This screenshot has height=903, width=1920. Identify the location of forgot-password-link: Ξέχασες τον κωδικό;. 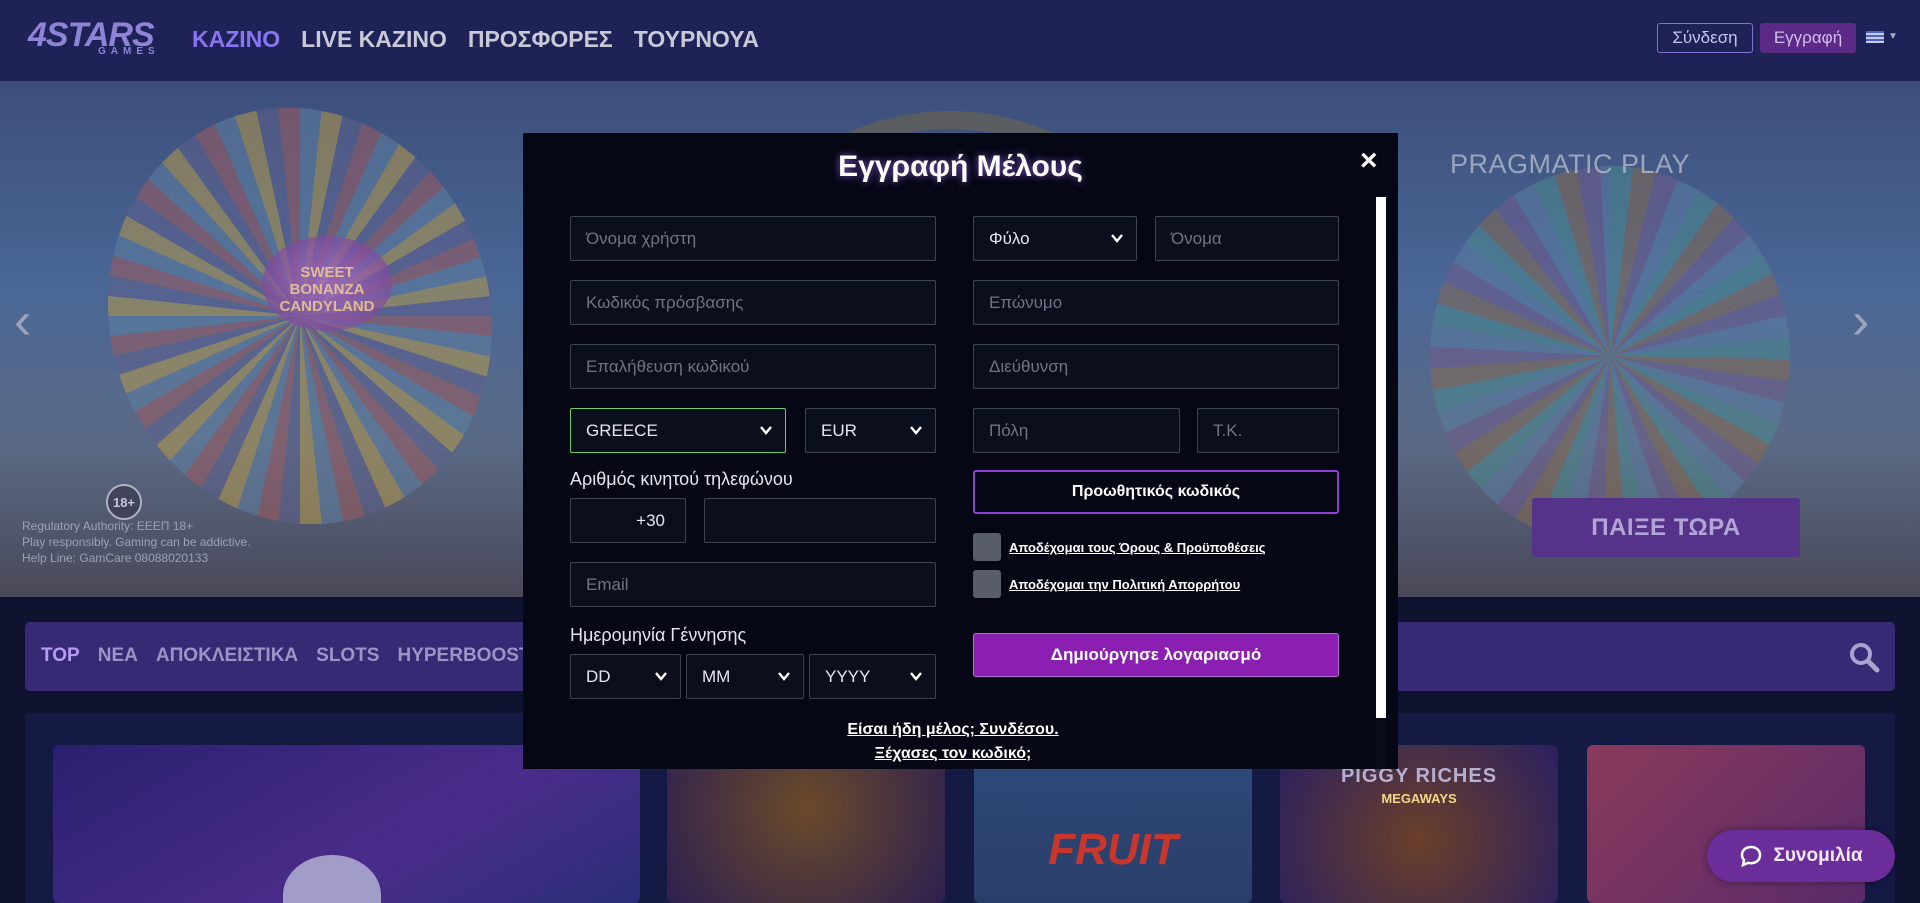
(953, 754).